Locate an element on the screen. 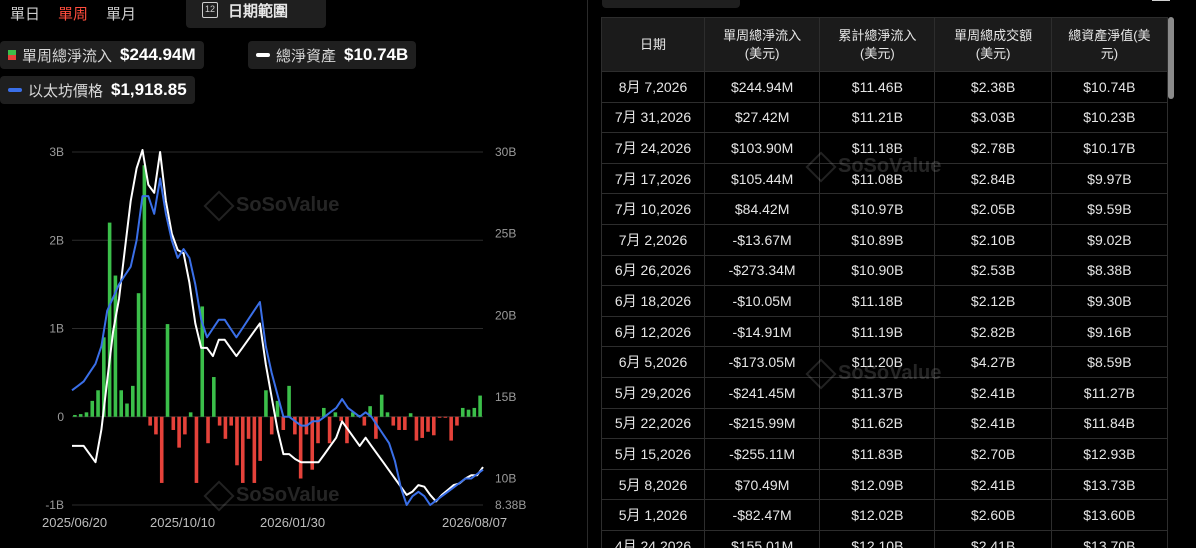 The width and height of the screenshot is (1196, 548). left-axis-tick: 0 is located at coordinates (60, 417).